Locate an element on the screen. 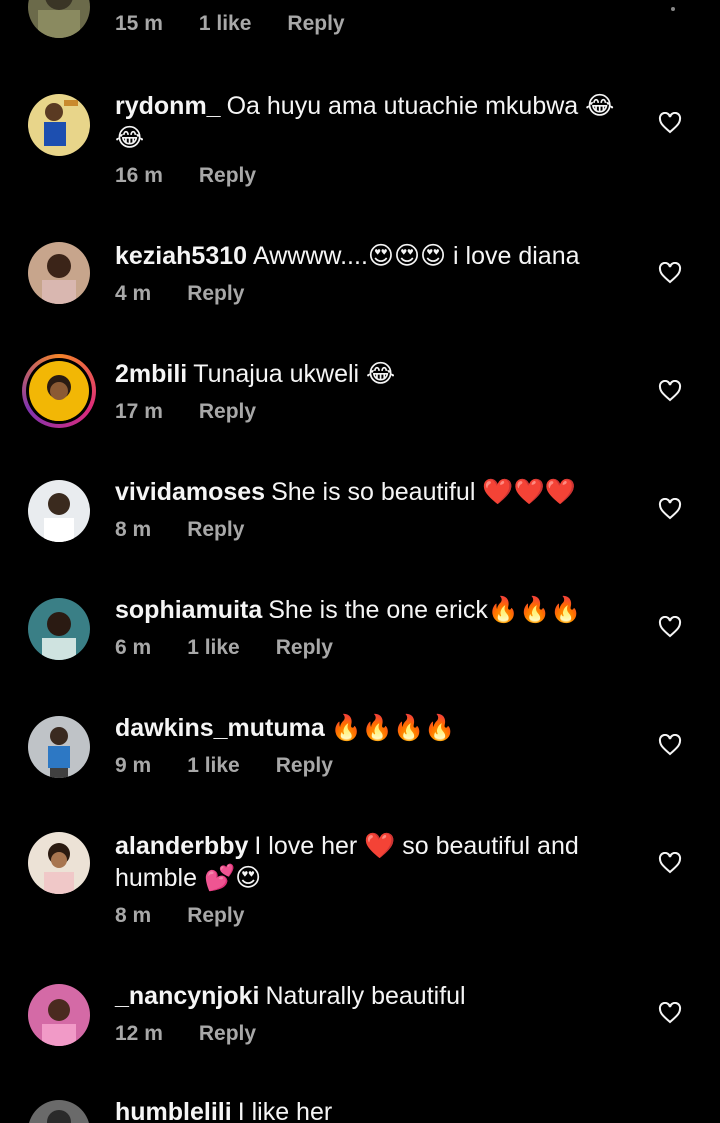 Image resolution: width=720 pixels, height=1123 pixels. comment-time: 6 m is located at coordinates (133, 647).